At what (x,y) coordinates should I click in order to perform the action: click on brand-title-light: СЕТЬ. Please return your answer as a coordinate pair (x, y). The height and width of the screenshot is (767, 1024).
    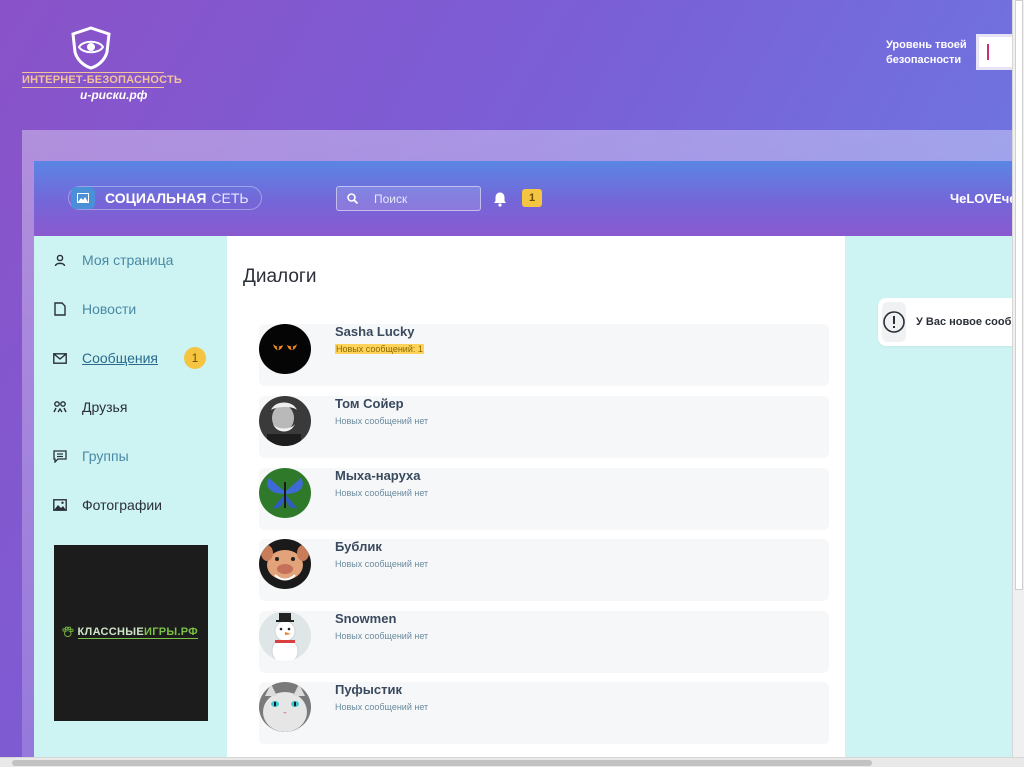
    Looking at the image, I should click on (230, 198).